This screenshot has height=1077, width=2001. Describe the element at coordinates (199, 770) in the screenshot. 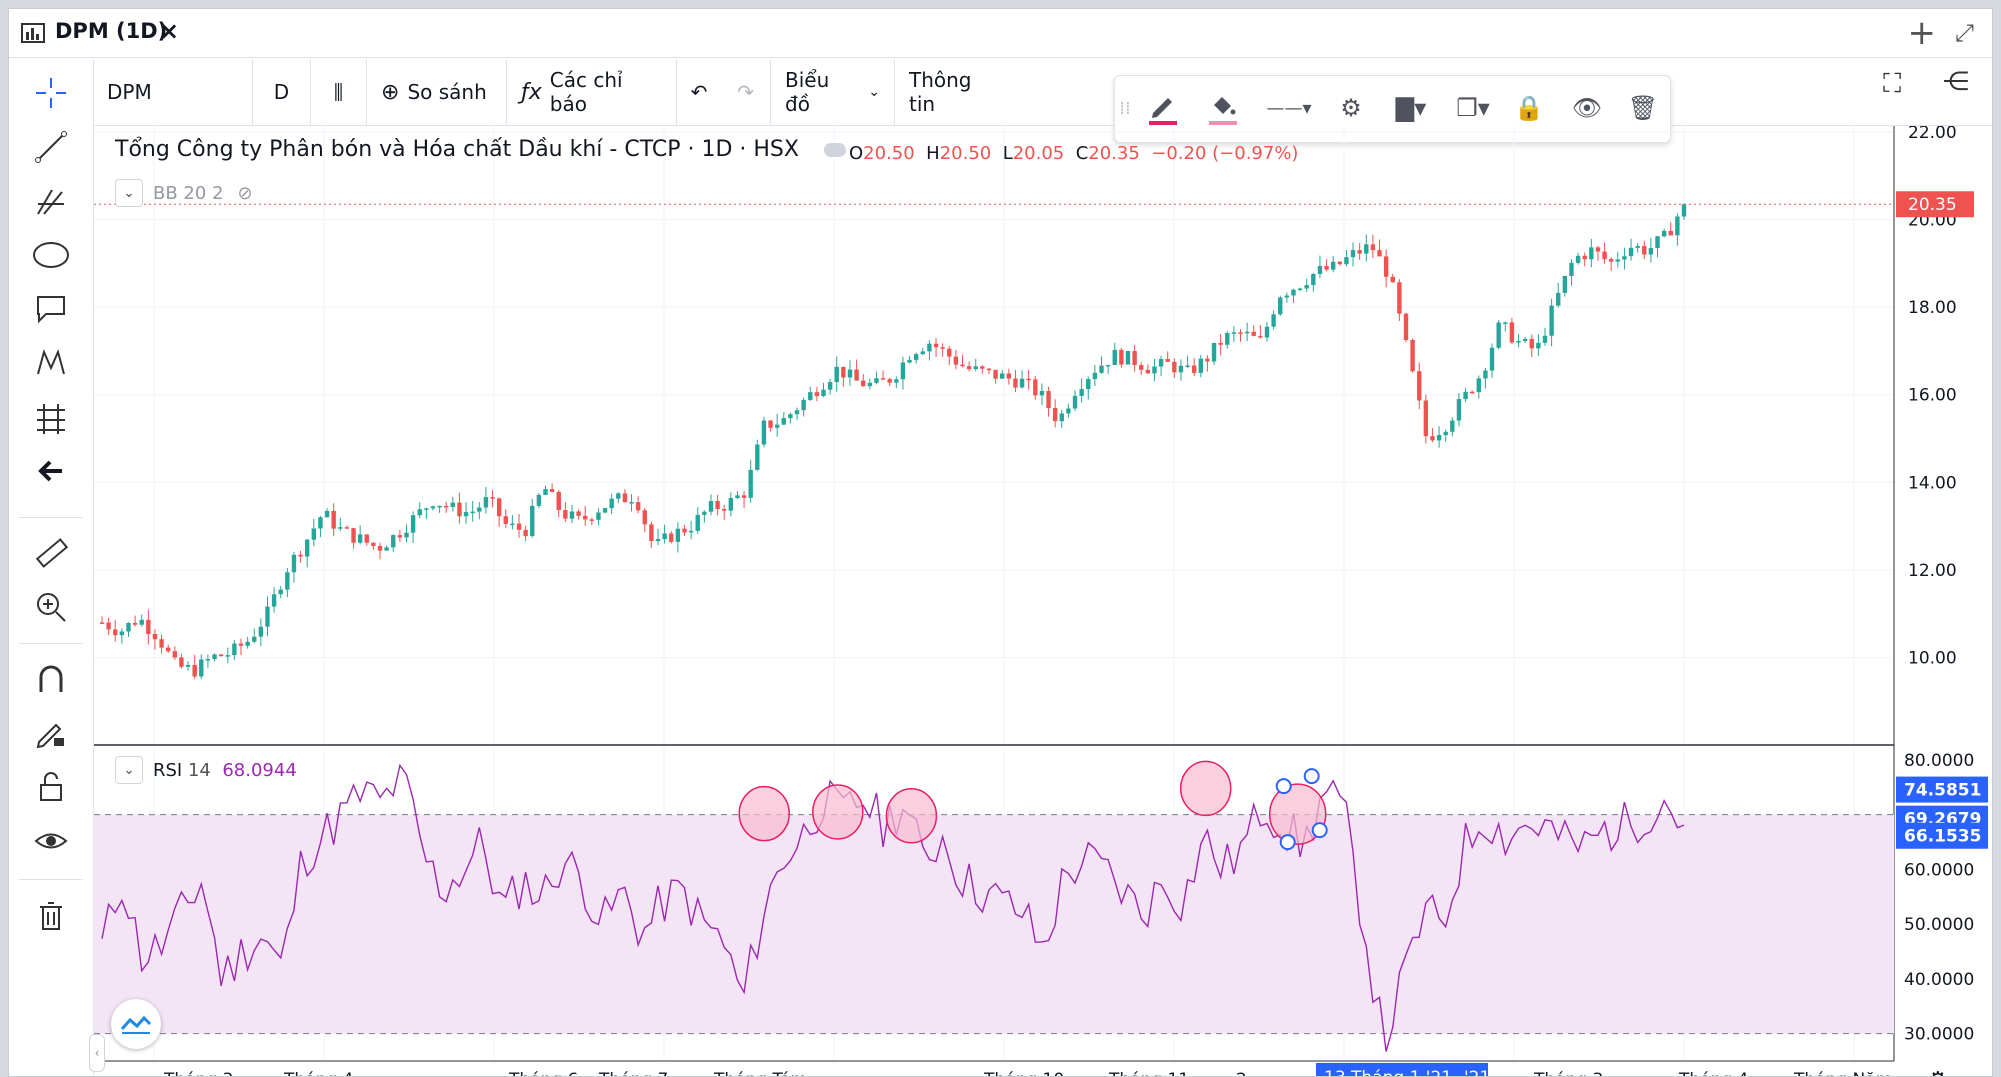

I see `rsi-period: 14` at that location.